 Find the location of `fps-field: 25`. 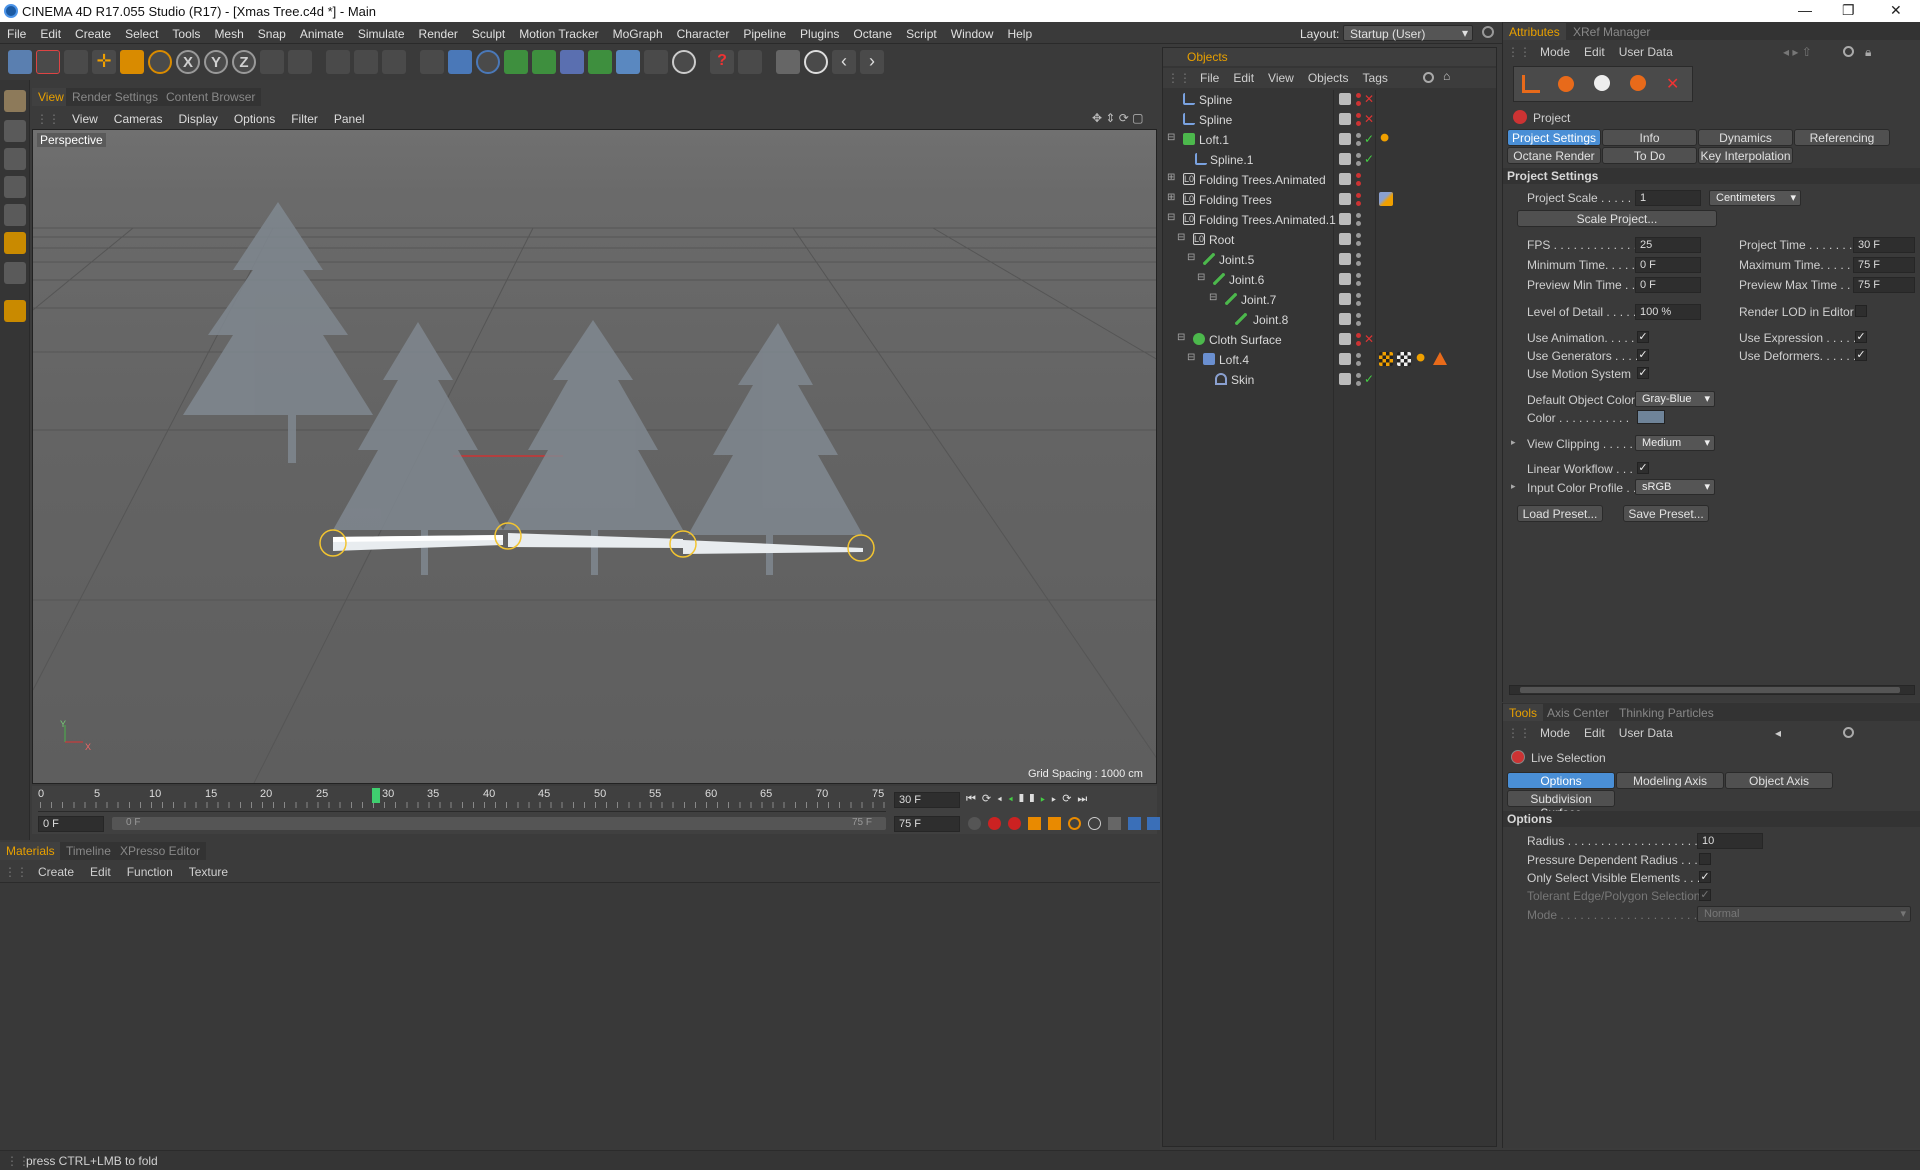

fps-field: 25 is located at coordinates (1668, 245).